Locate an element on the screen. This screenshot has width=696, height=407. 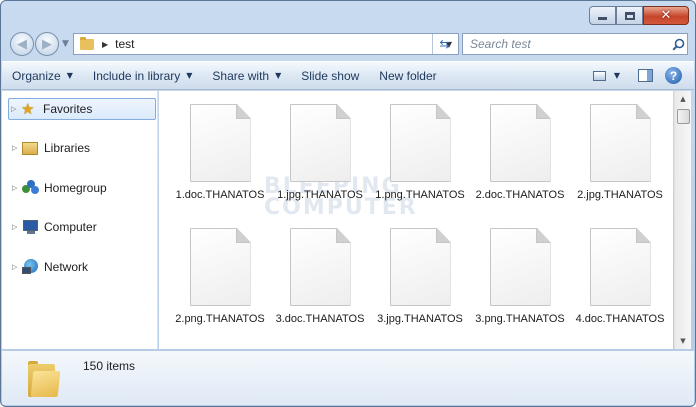
file-item: 3.jpg.THANATOS is located at coordinates (420, 277).